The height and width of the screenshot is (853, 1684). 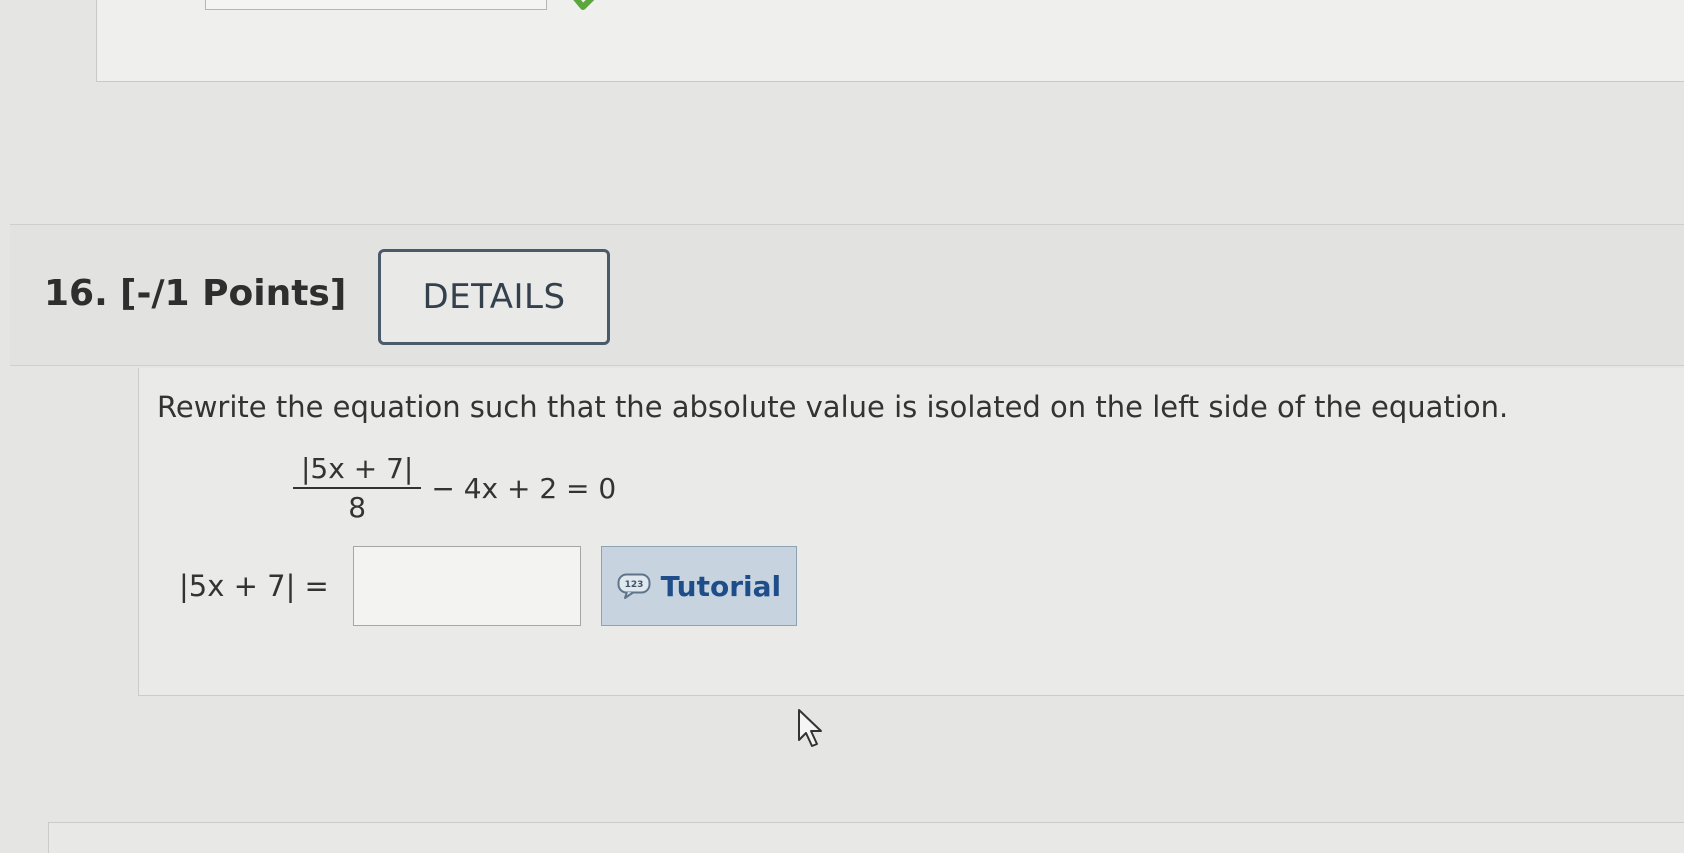 I want to click on equation: |5x + 7| 8 − 4x + 2 = 0, so click(x=454, y=488).